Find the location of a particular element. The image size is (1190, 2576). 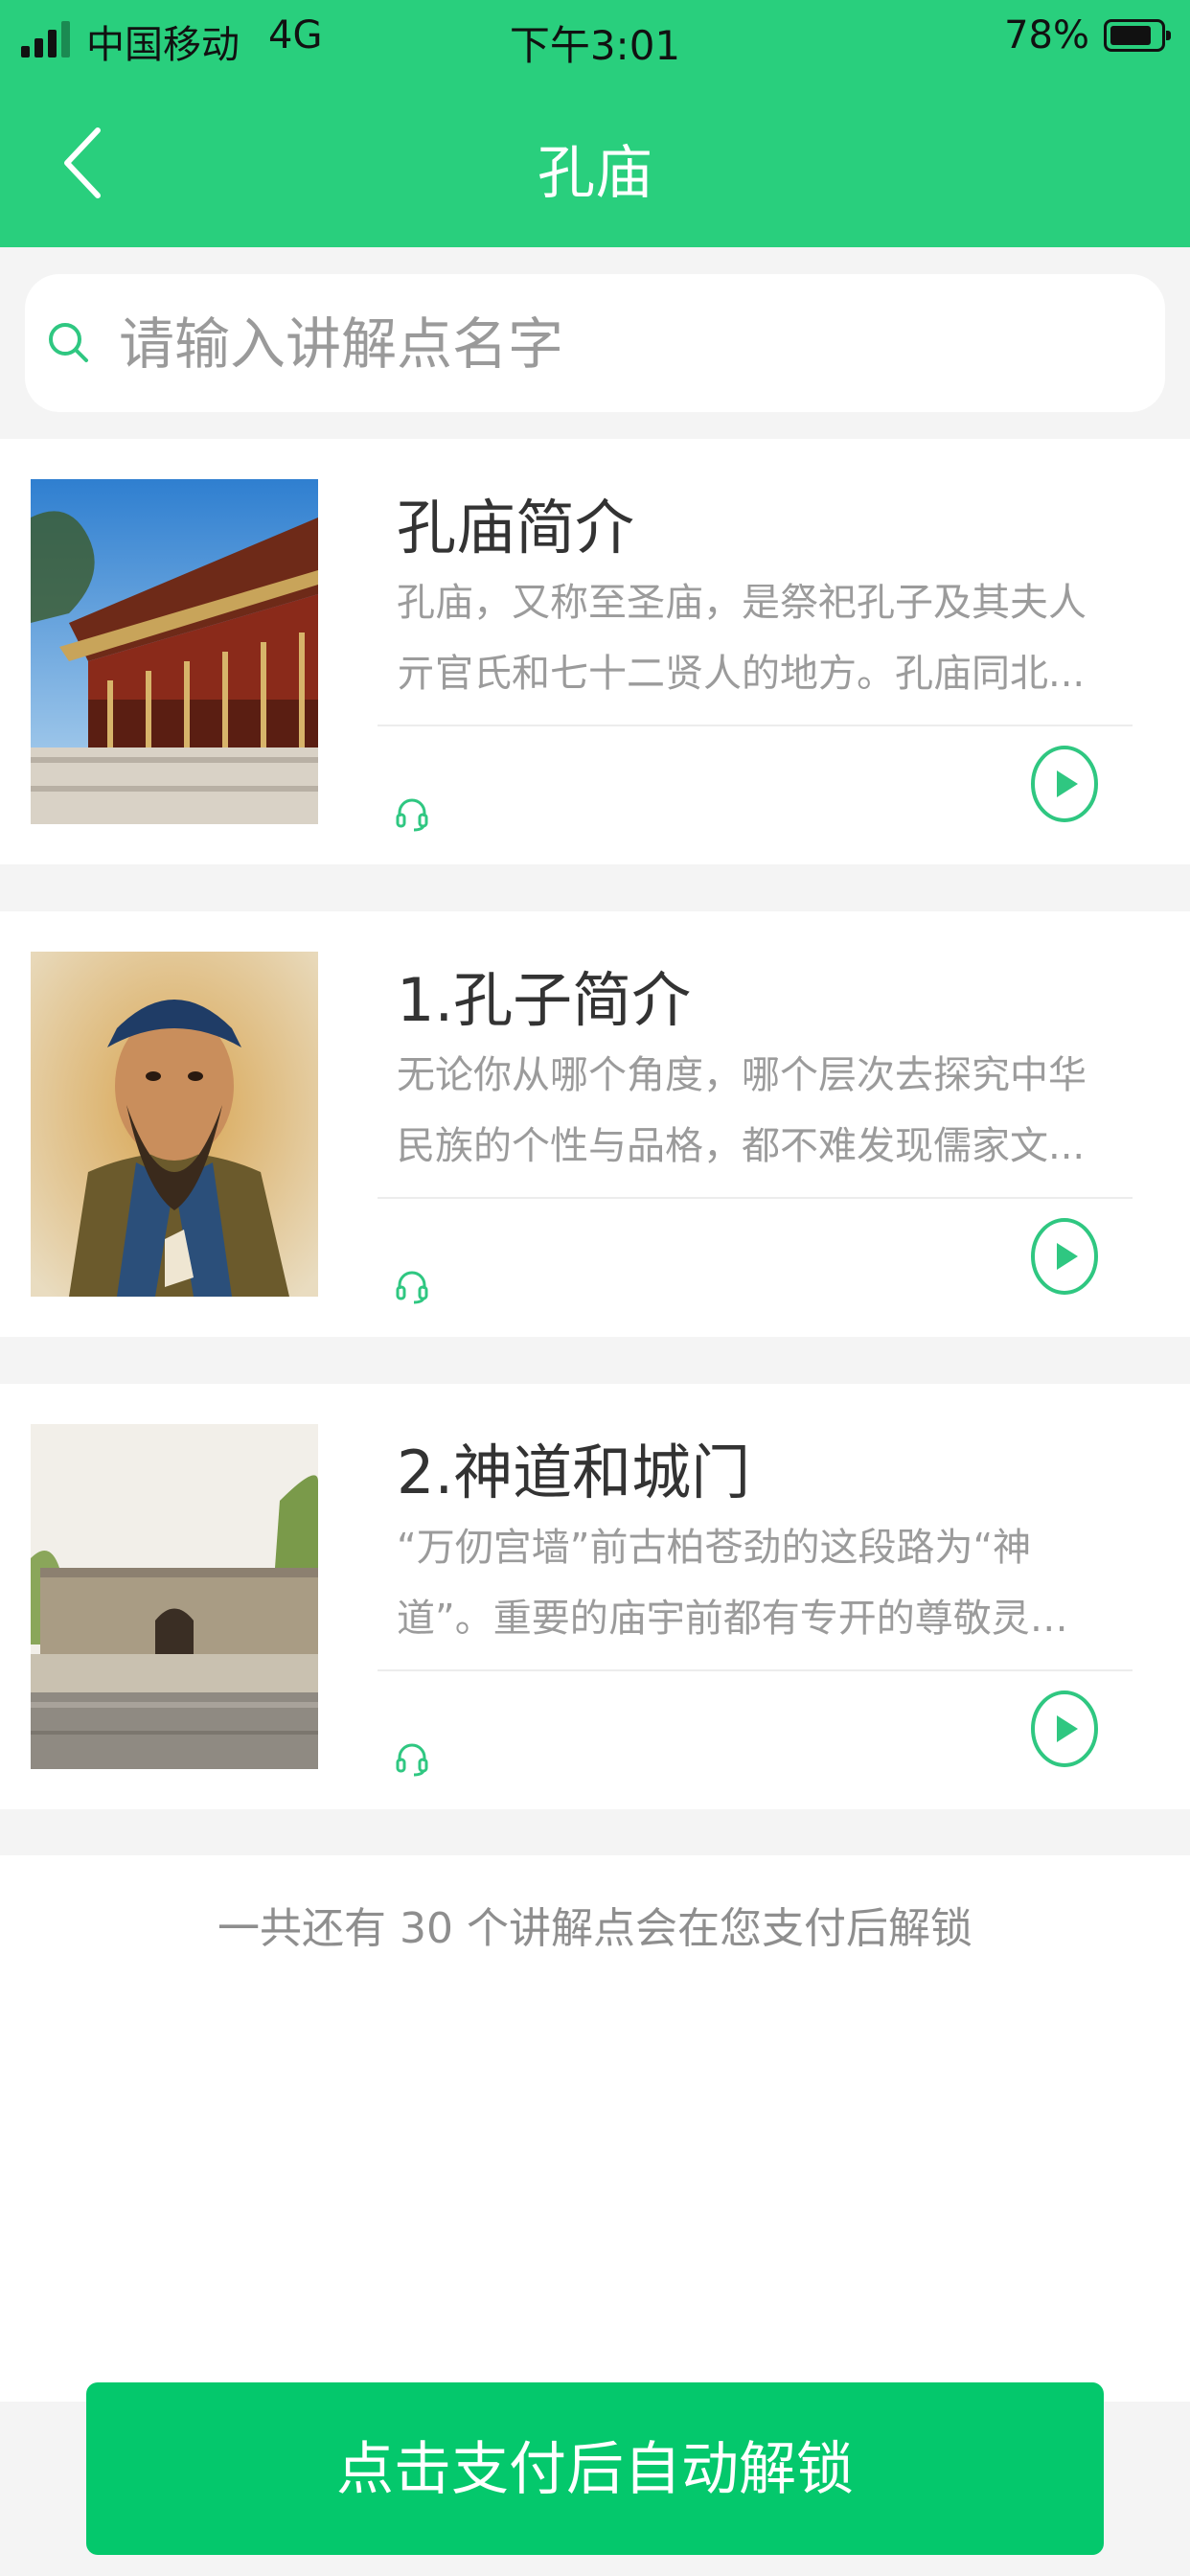

search-input is located at coordinates (626, 344).